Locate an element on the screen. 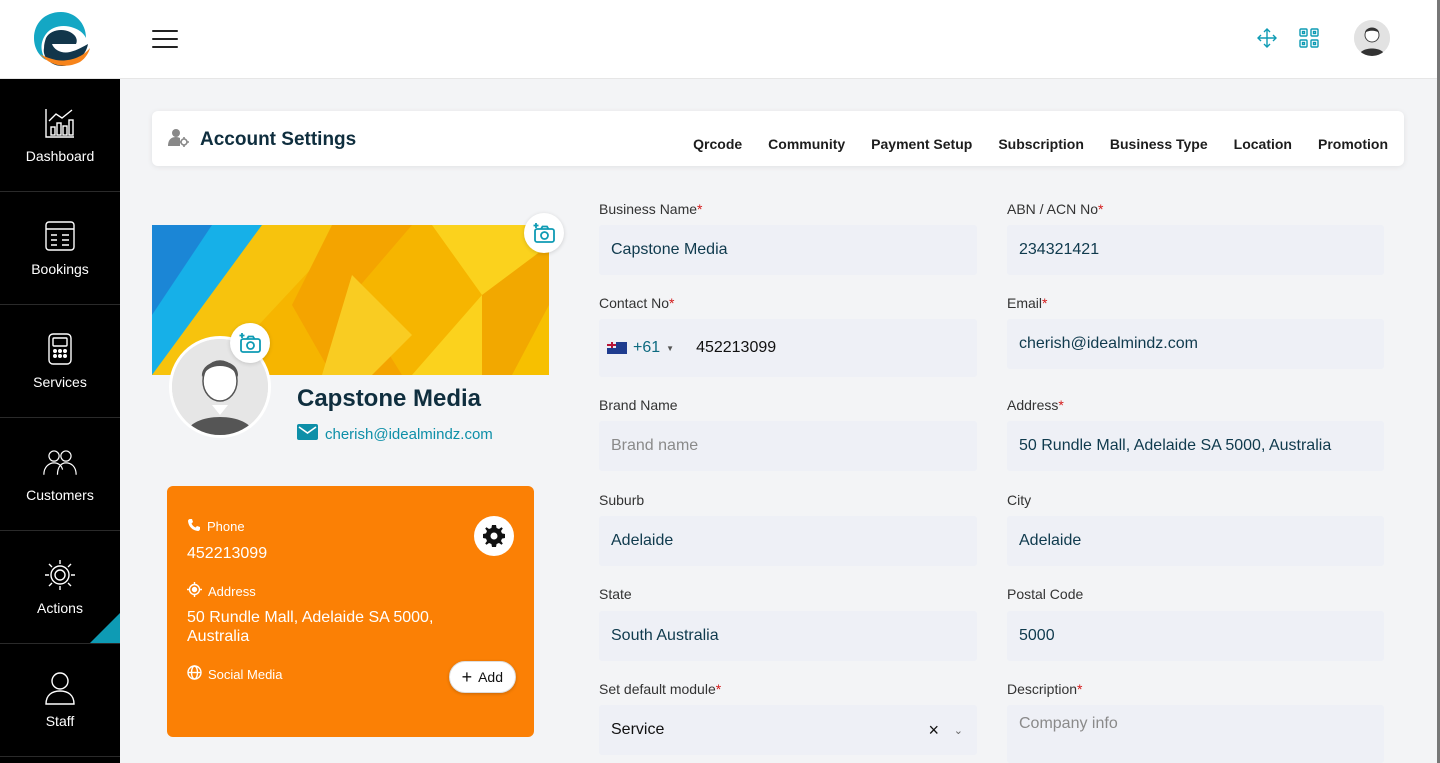 The width and height of the screenshot is (1440, 763). australia-flag-icon is located at coordinates (617, 348).